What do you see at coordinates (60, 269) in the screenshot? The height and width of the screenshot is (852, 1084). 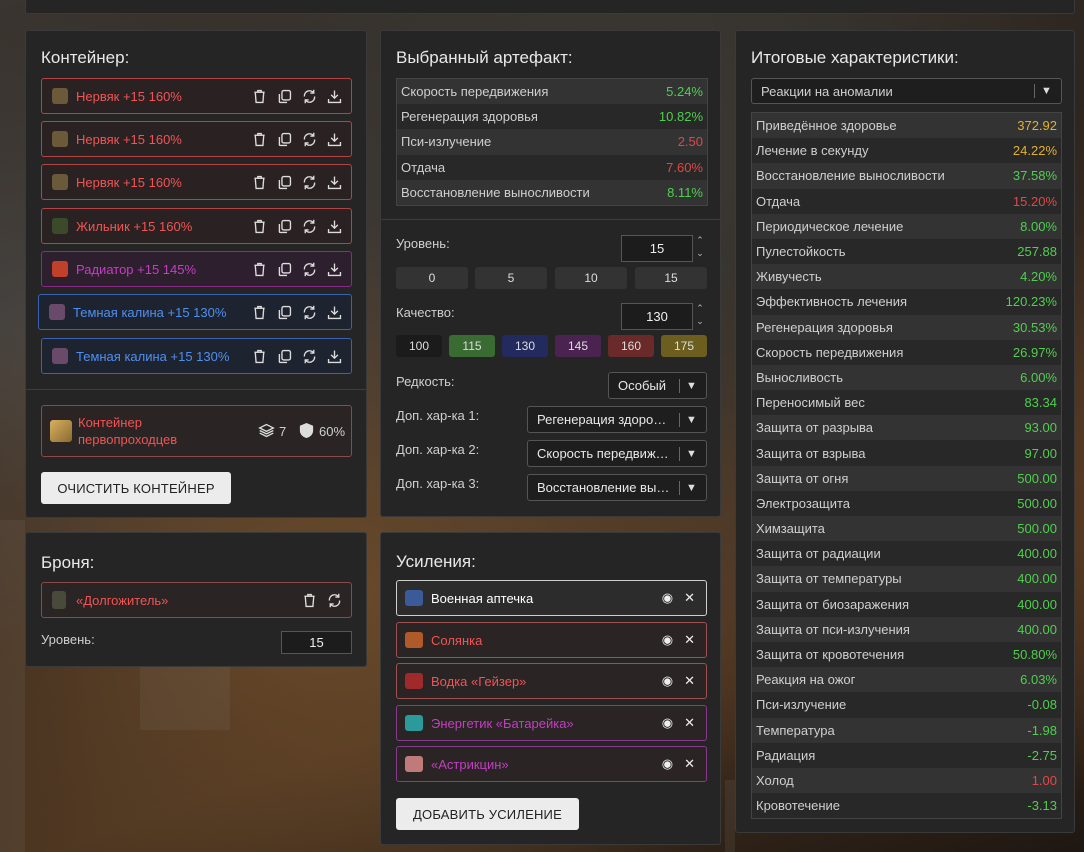 I see `artifact-icon` at bounding box center [60, 269].